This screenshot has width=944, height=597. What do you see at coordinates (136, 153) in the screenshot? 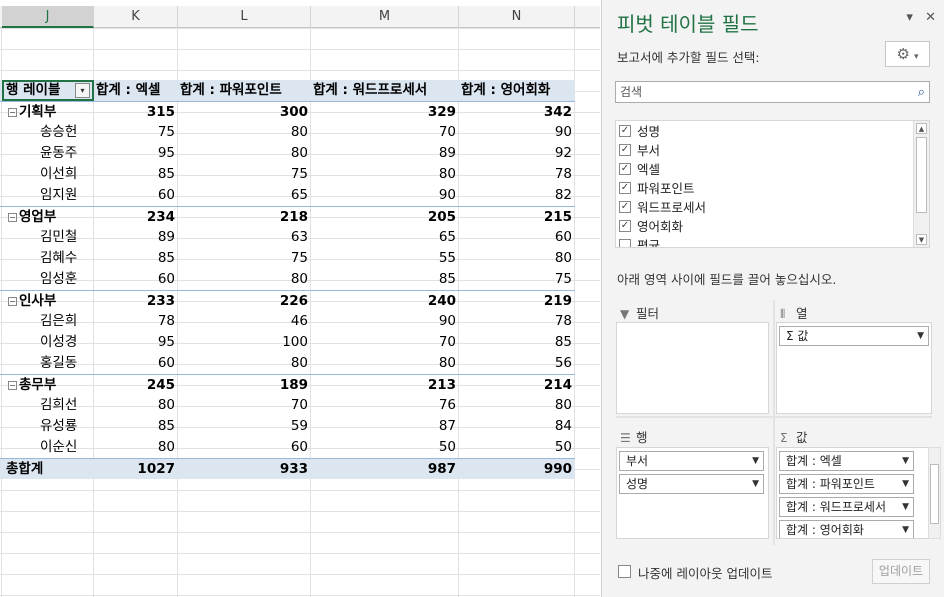
I see `value-cell: 95` at bounding box center [136, 153].